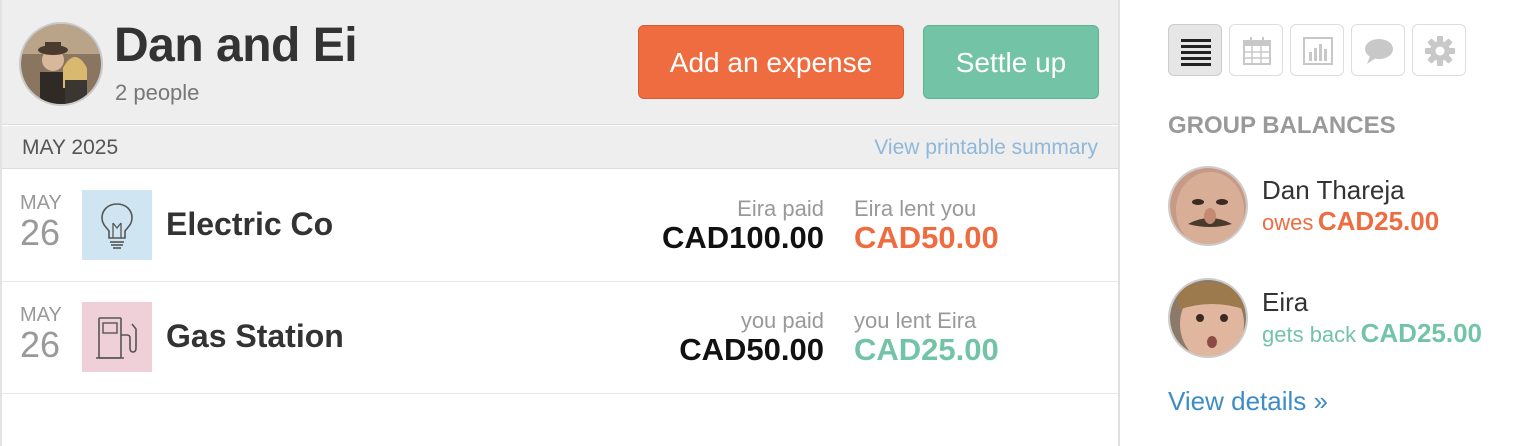 The height and width of the screenshot is (446, 1518). Describe the element at coordinates (926, 349) in the screenshot. I see `lent-amount: CAD25.00` at that location.